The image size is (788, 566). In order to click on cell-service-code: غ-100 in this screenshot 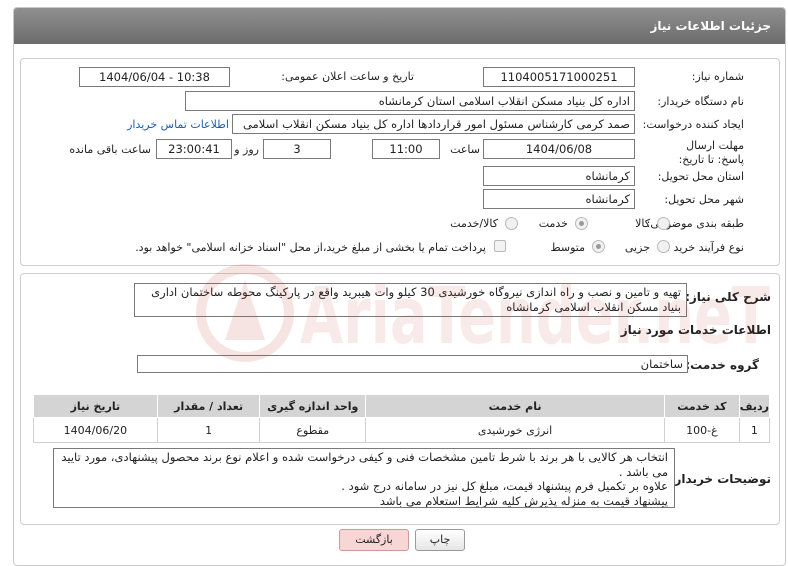, I will do `click(701, 430)`.